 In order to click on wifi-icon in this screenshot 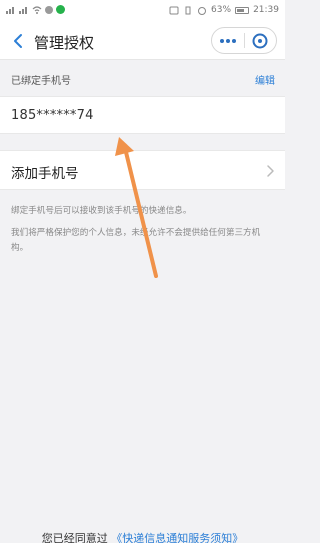, I will do `click(37, 10)`.